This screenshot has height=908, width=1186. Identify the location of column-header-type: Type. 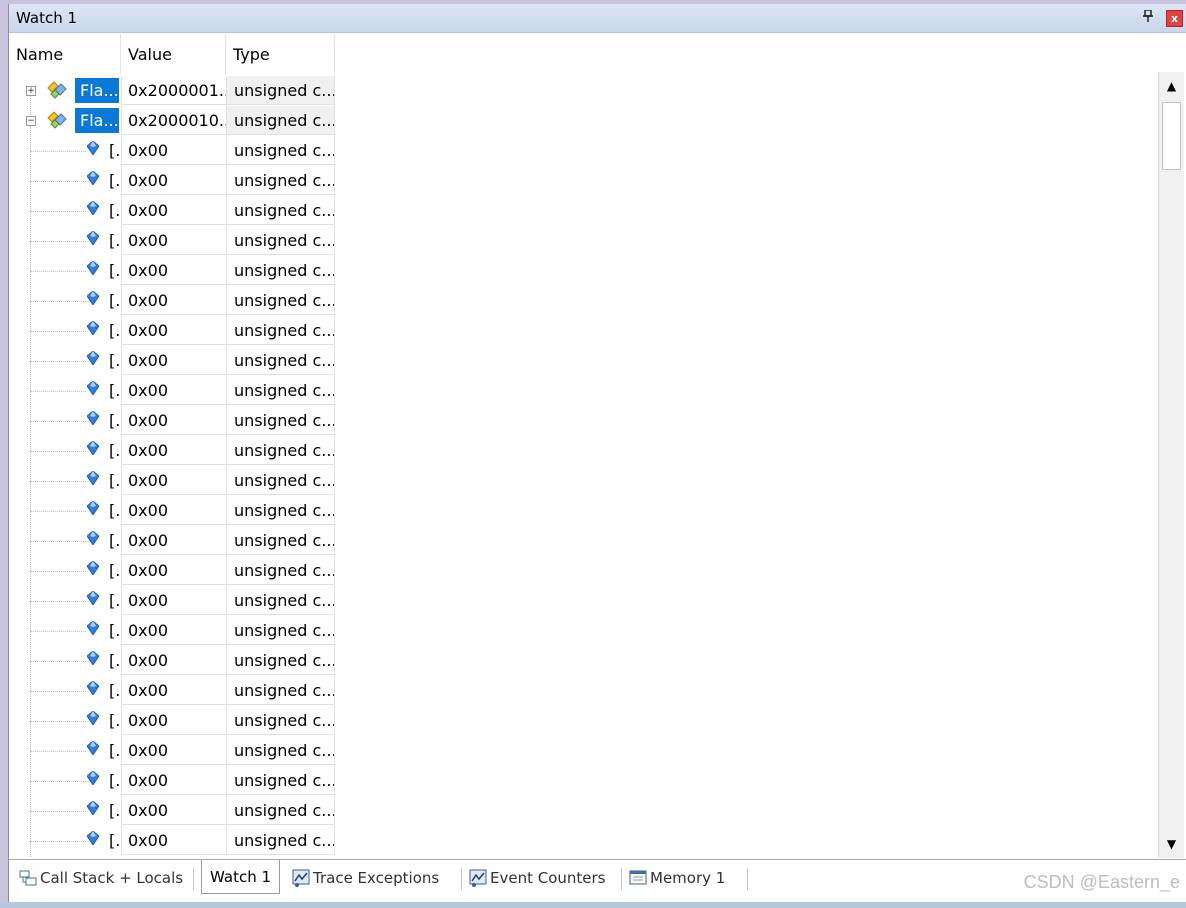
(280, 54).